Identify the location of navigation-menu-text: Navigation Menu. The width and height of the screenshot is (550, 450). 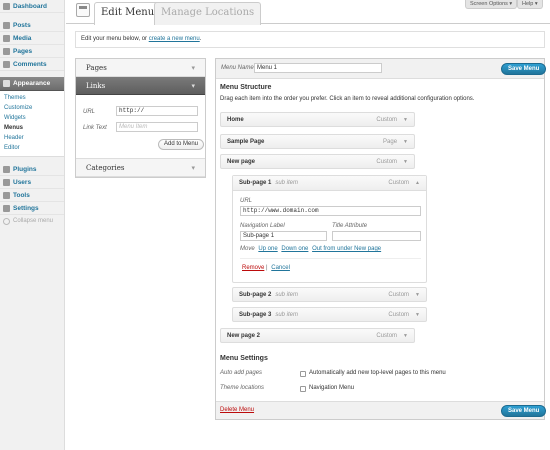
(332, 388).